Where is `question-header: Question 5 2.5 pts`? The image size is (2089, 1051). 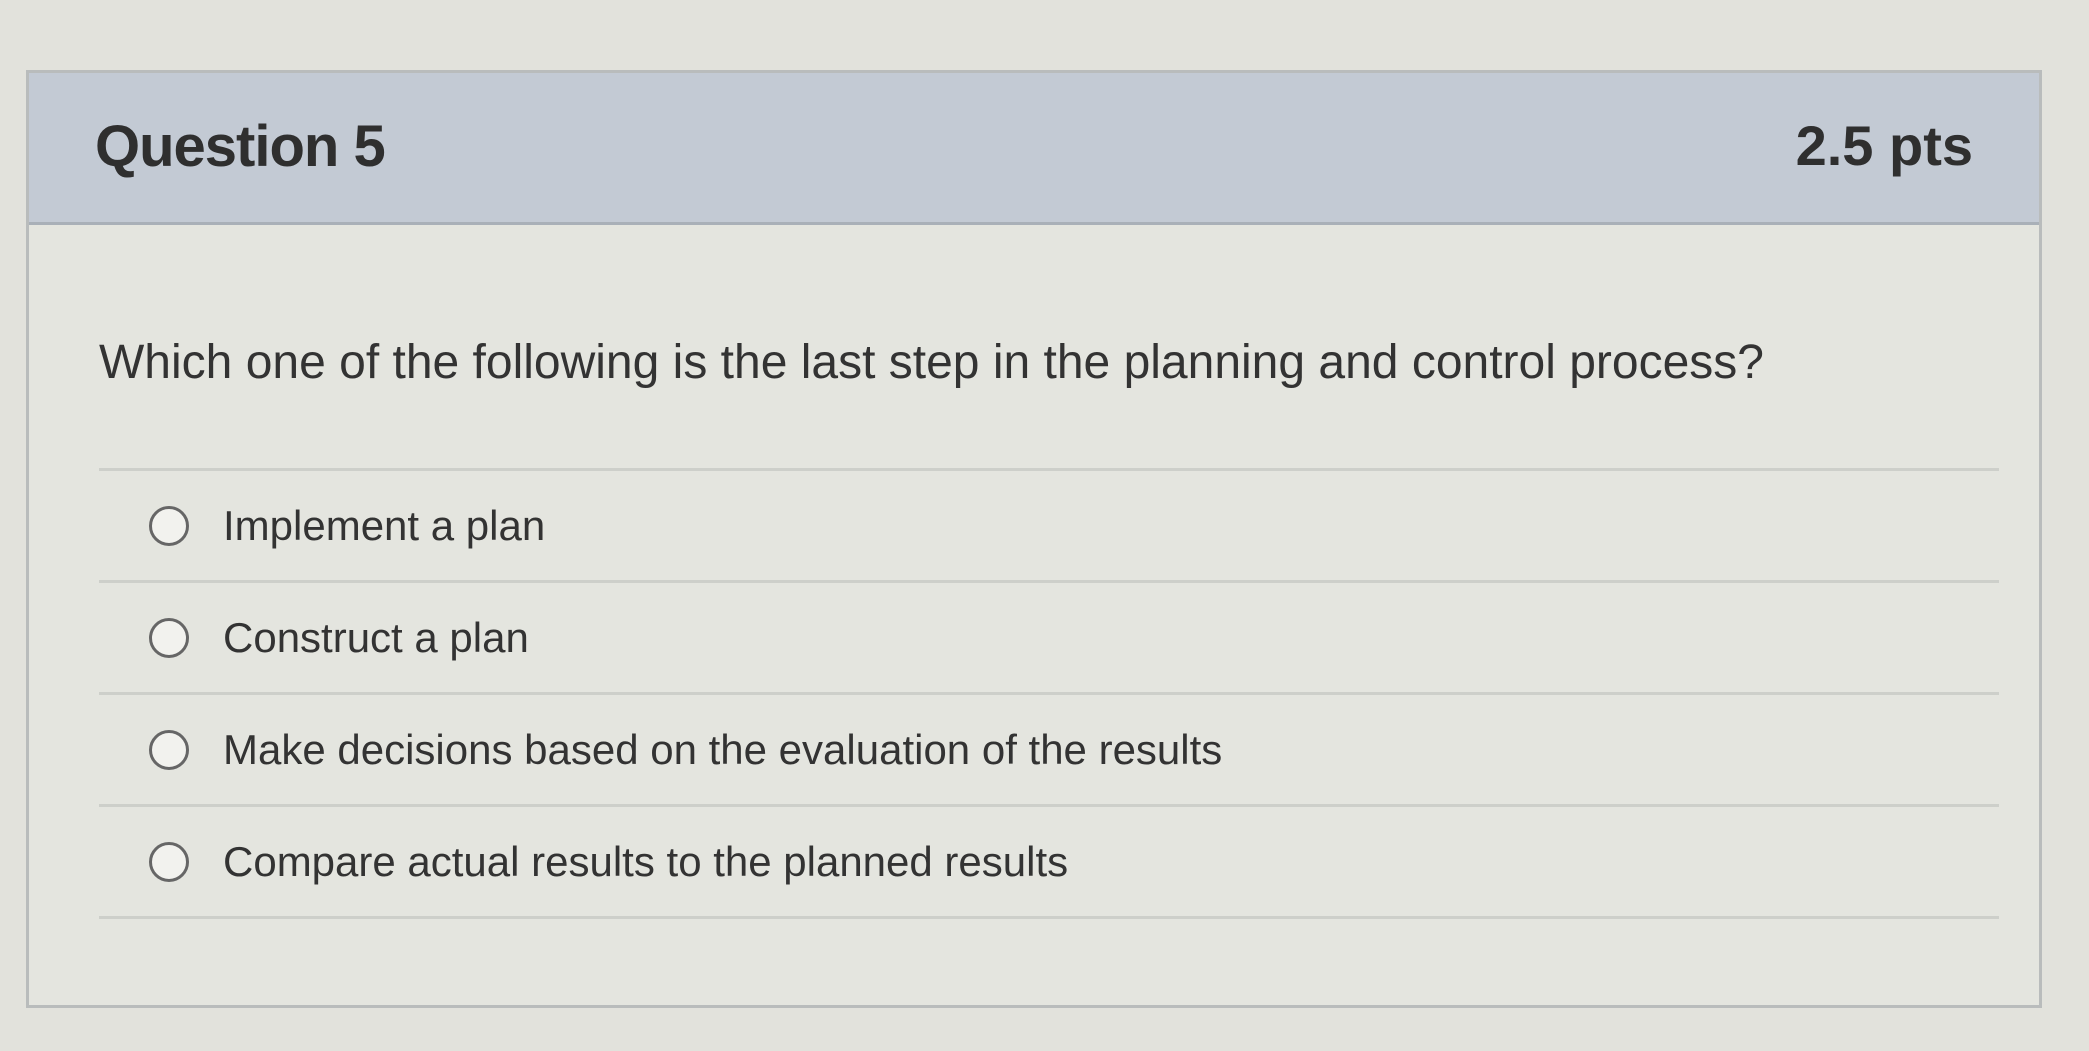
question-header: Question 5 2.5 pts is located at coordinates (1034, 149).